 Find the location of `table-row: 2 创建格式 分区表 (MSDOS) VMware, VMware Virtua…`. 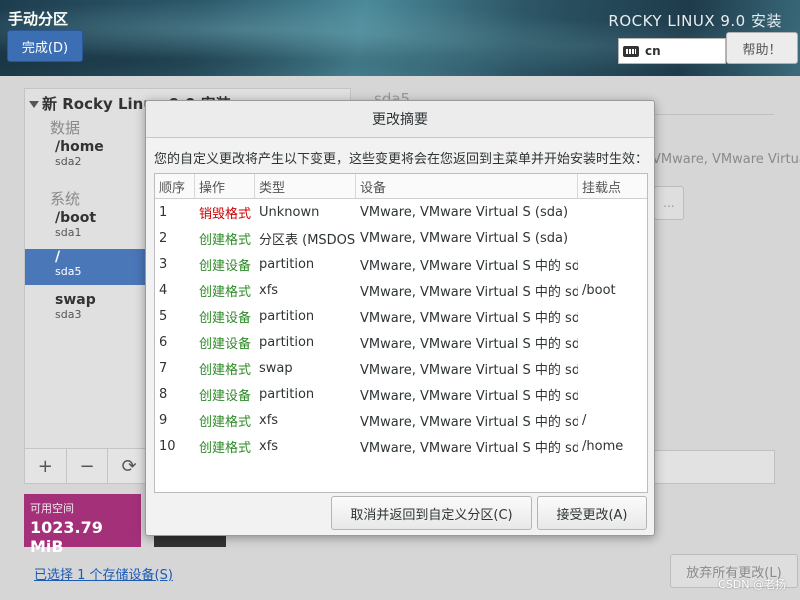

table-row: 2 创建格式 分区表 (MSDOS) VMware, VMware Virtua… is located at coordinates (401, 238).